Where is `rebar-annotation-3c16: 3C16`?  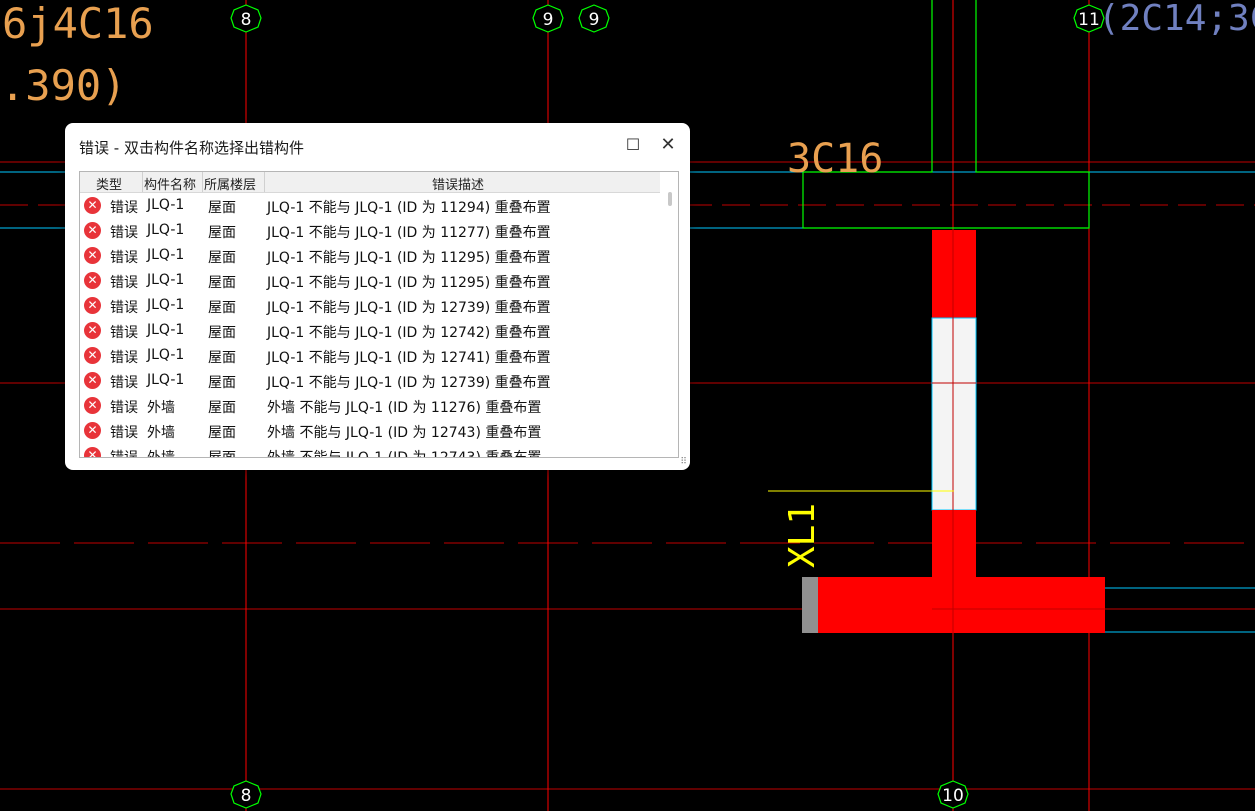 rebar-annotation-3c16: 3C16 is located at coordinates (835, 159).